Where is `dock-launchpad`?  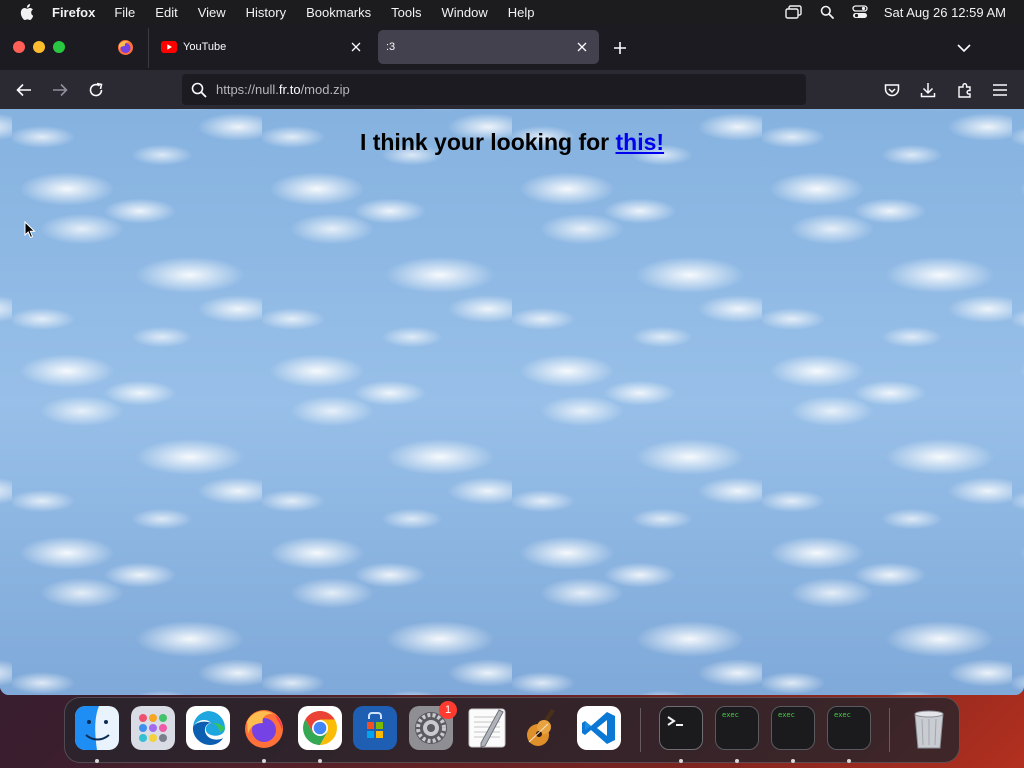 dock-launchpad is located at coordinates (153, 728).